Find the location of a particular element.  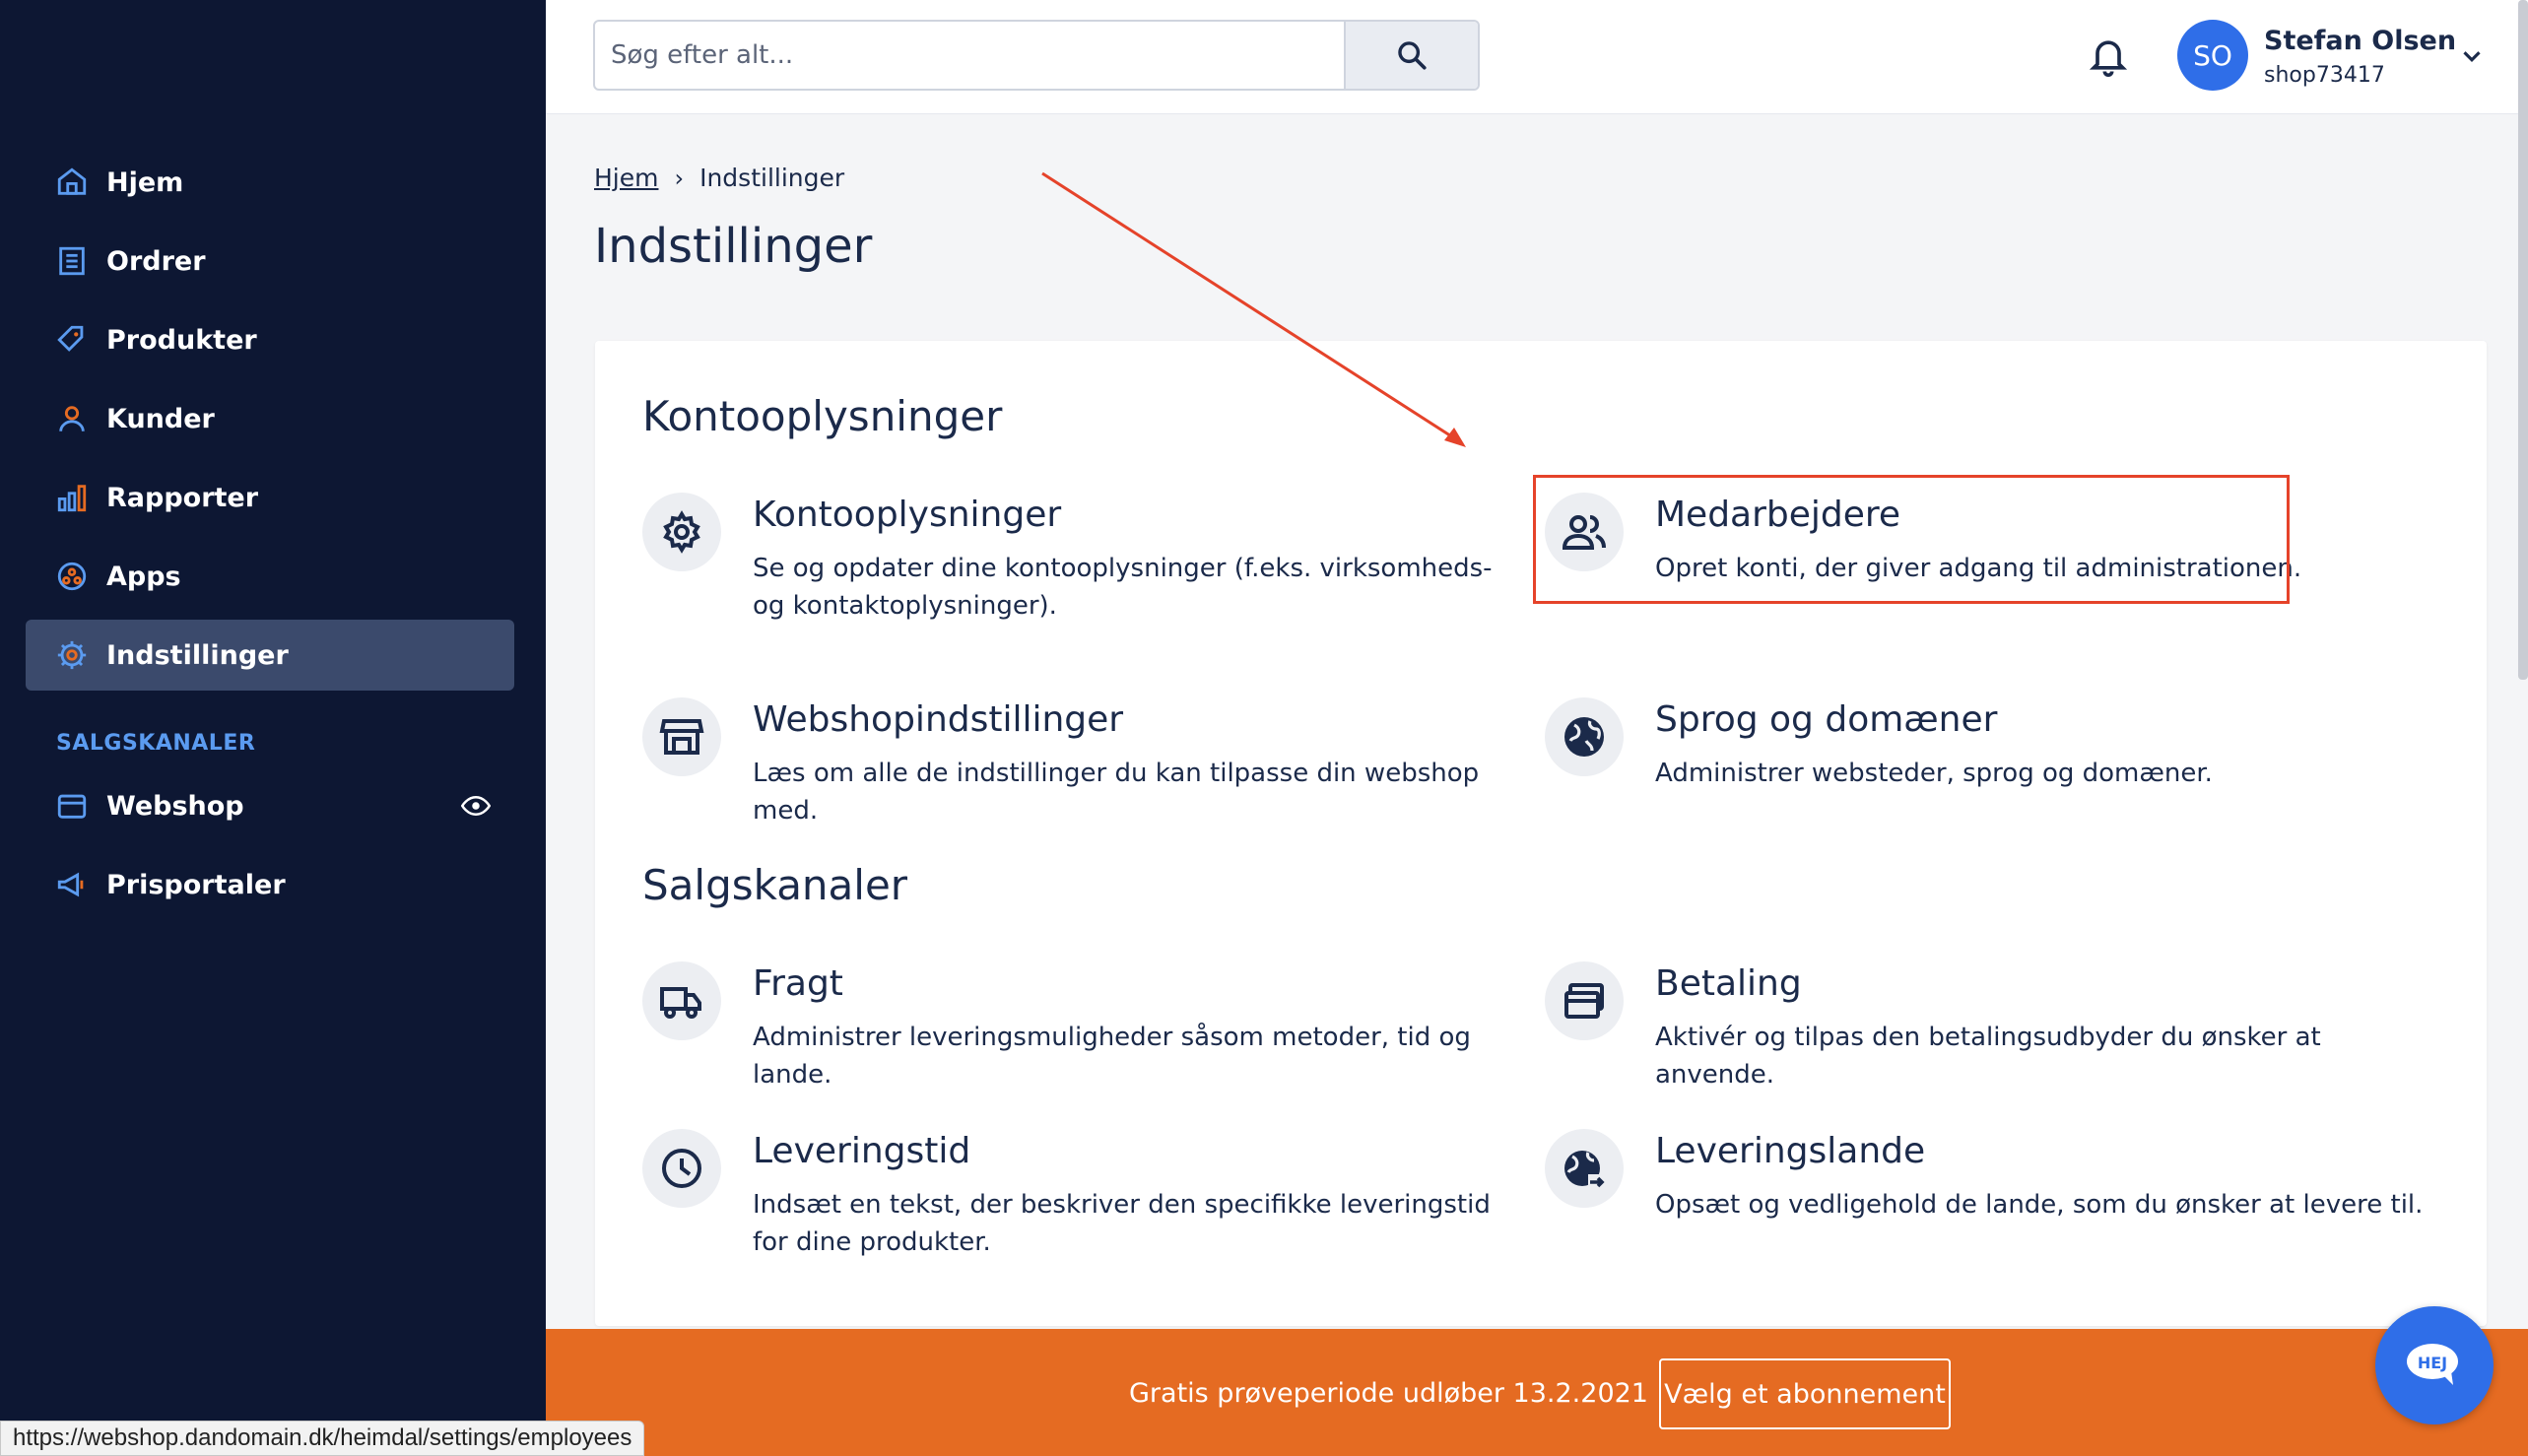

user-shop: shop73417 is located at coordinates (2324, 75).